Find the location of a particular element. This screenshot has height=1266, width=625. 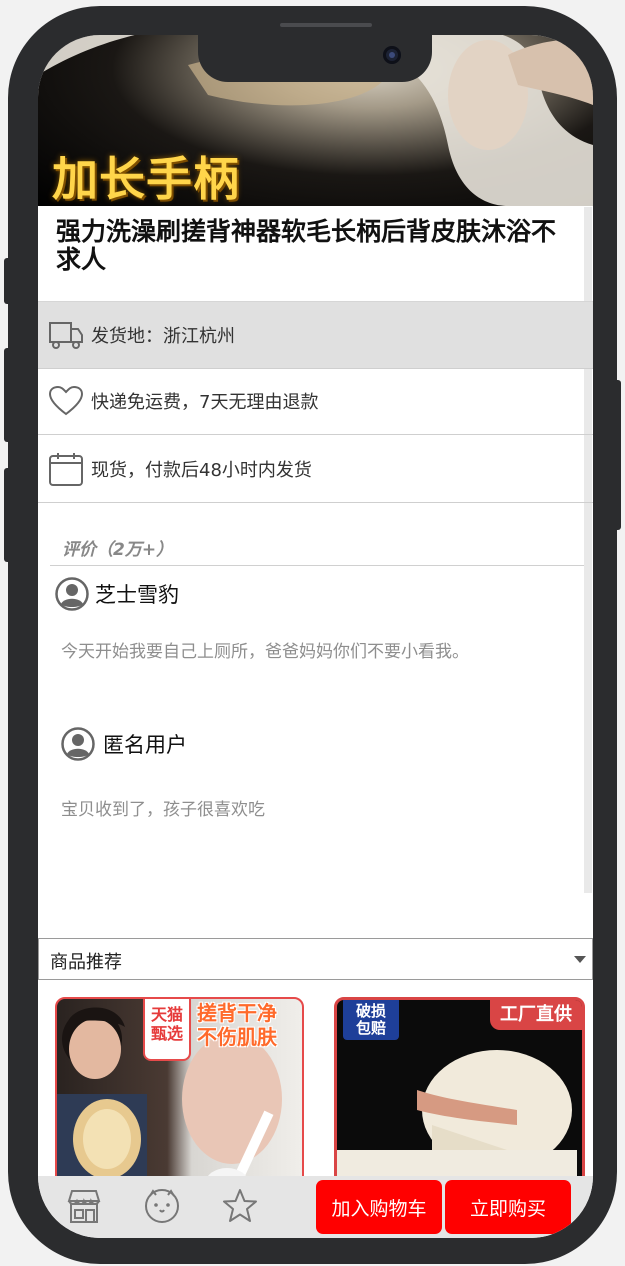

info-row-free-shipping: 快递免运费，7天无理由退款 is located at coordinates (315, 401).